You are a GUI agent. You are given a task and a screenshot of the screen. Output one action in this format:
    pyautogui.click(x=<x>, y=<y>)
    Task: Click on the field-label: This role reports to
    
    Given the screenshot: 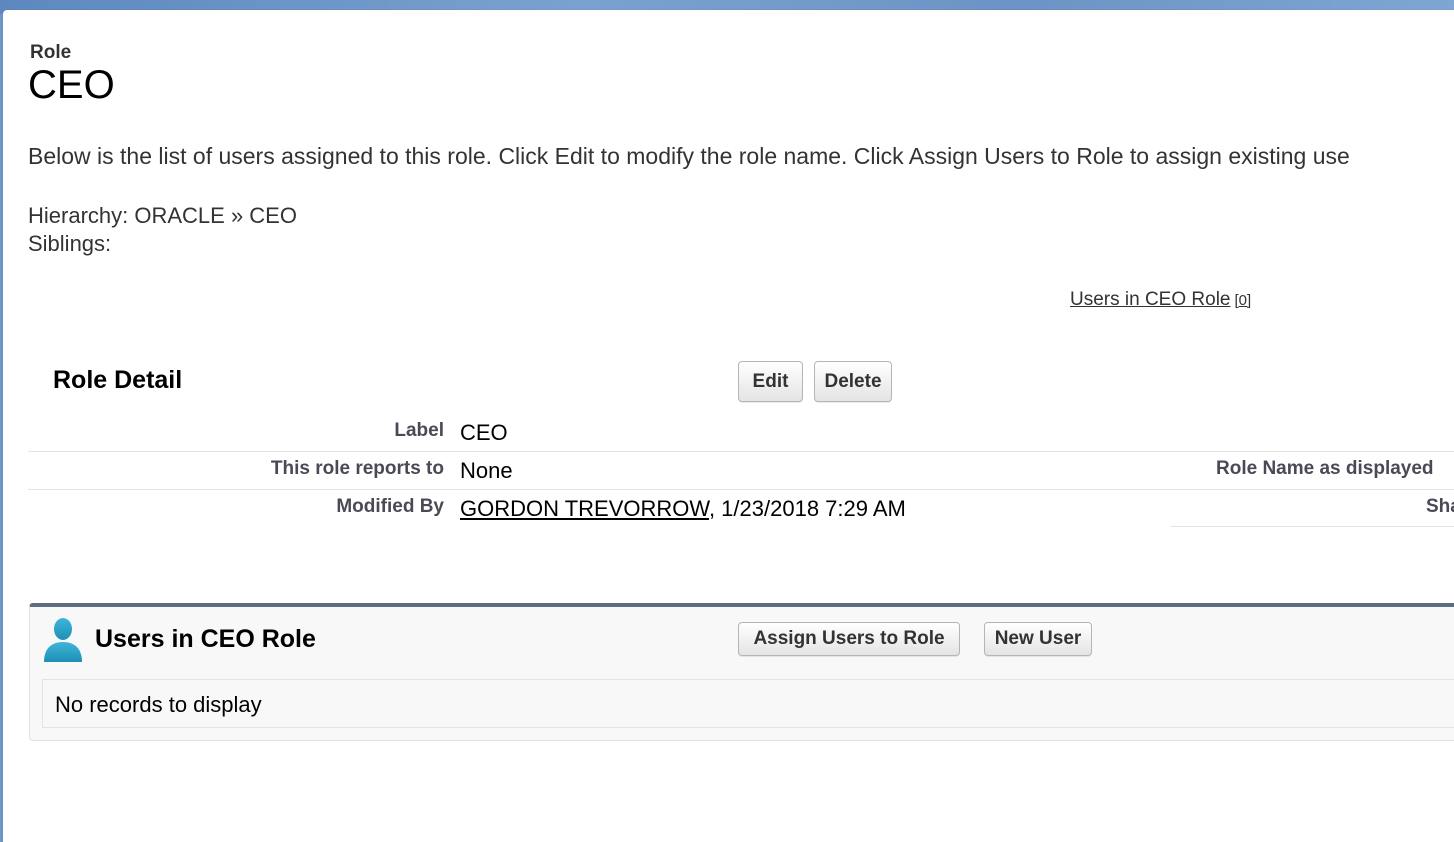 What is the action you would take?
    pyautogui.click(x=357, y=468)
    